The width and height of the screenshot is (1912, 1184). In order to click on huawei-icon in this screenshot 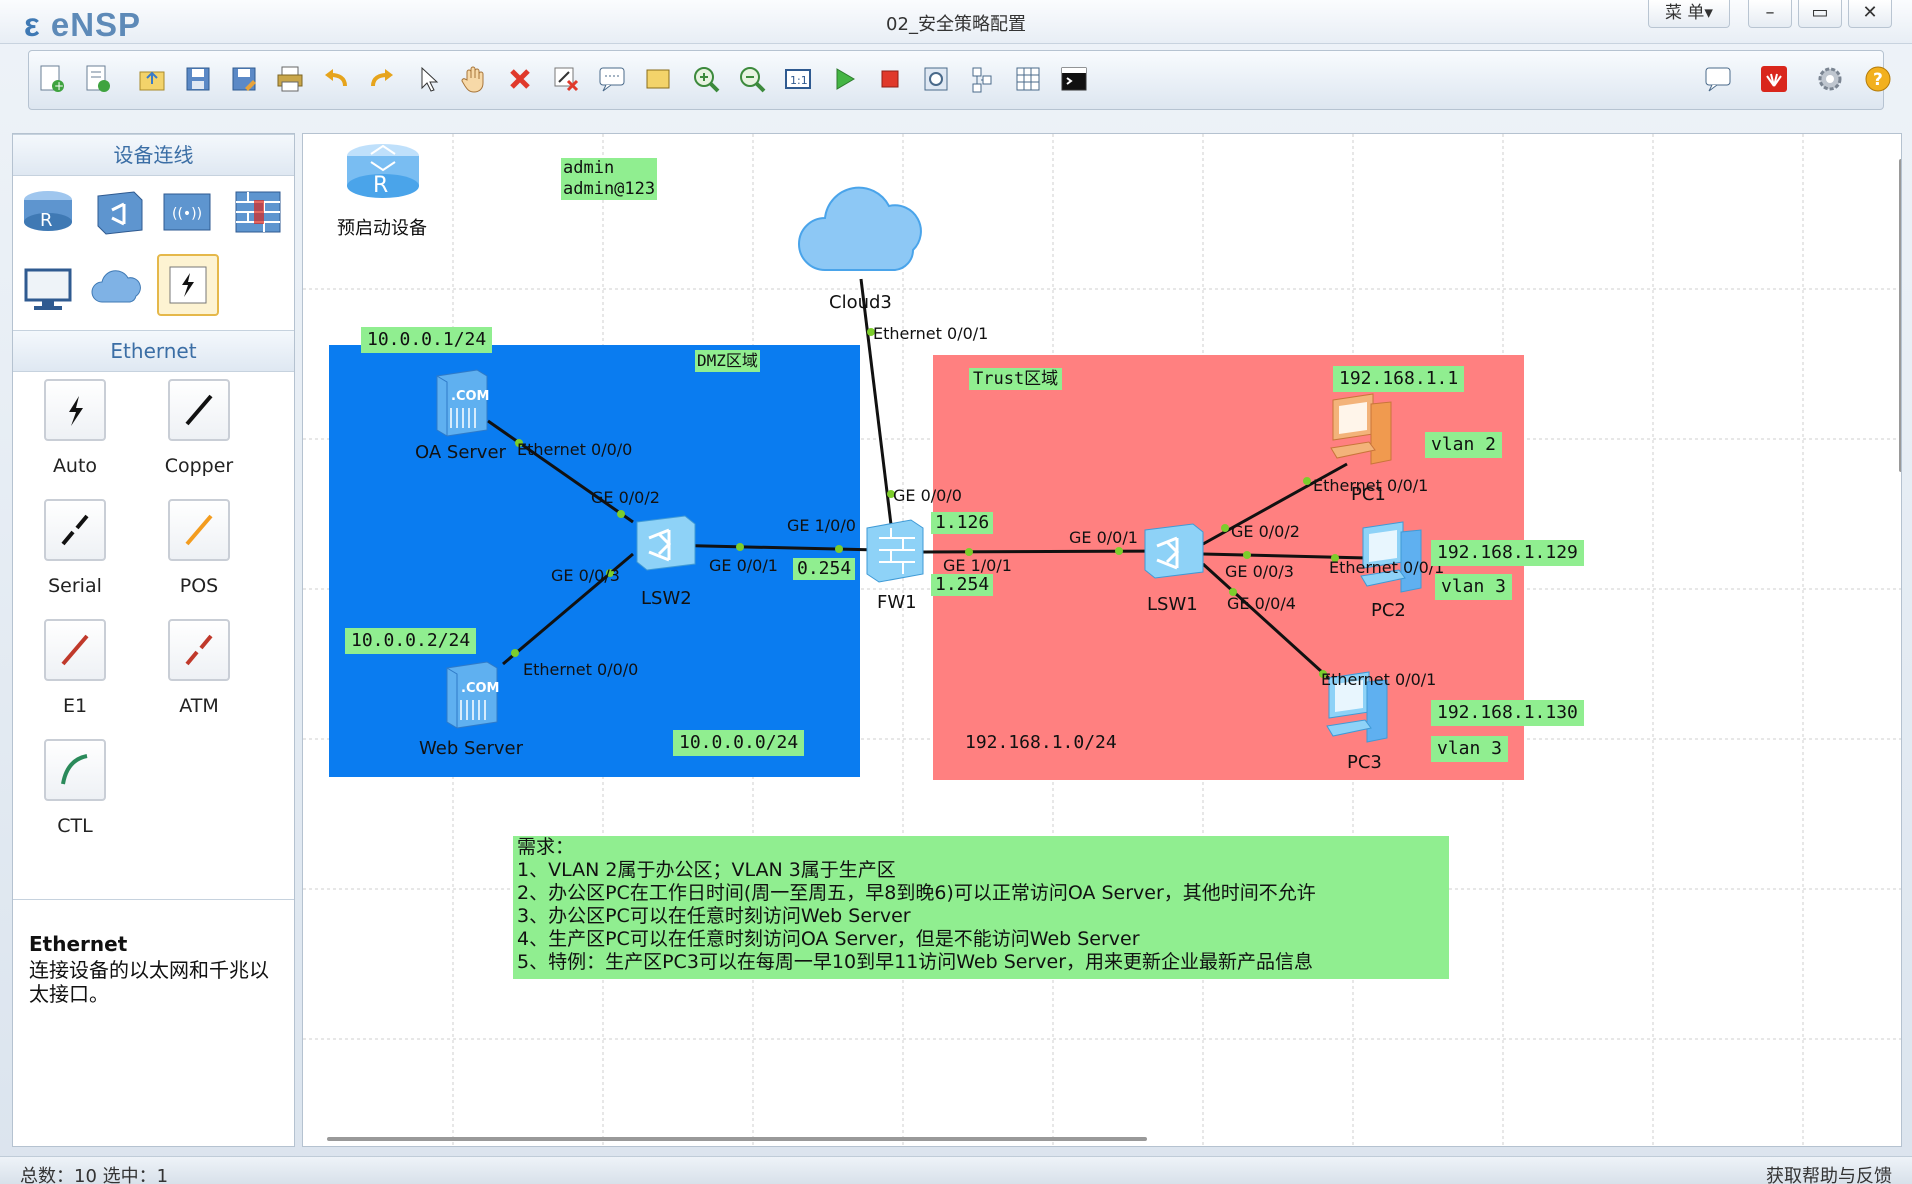, I will do `click(1774, 79)`.